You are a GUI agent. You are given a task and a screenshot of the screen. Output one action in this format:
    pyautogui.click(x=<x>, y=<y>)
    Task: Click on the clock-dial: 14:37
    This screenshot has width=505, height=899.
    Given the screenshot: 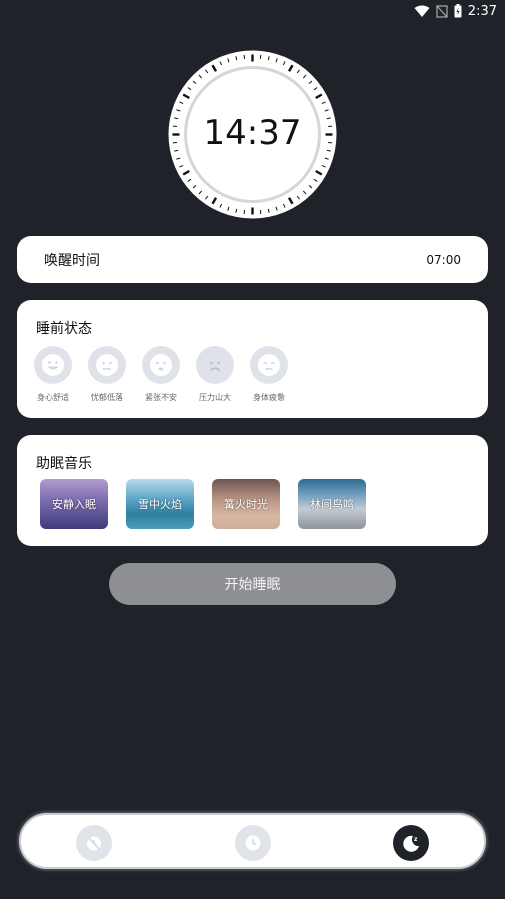 What is the action you would take?
    pyautogui.click(x=252, y=134)
    